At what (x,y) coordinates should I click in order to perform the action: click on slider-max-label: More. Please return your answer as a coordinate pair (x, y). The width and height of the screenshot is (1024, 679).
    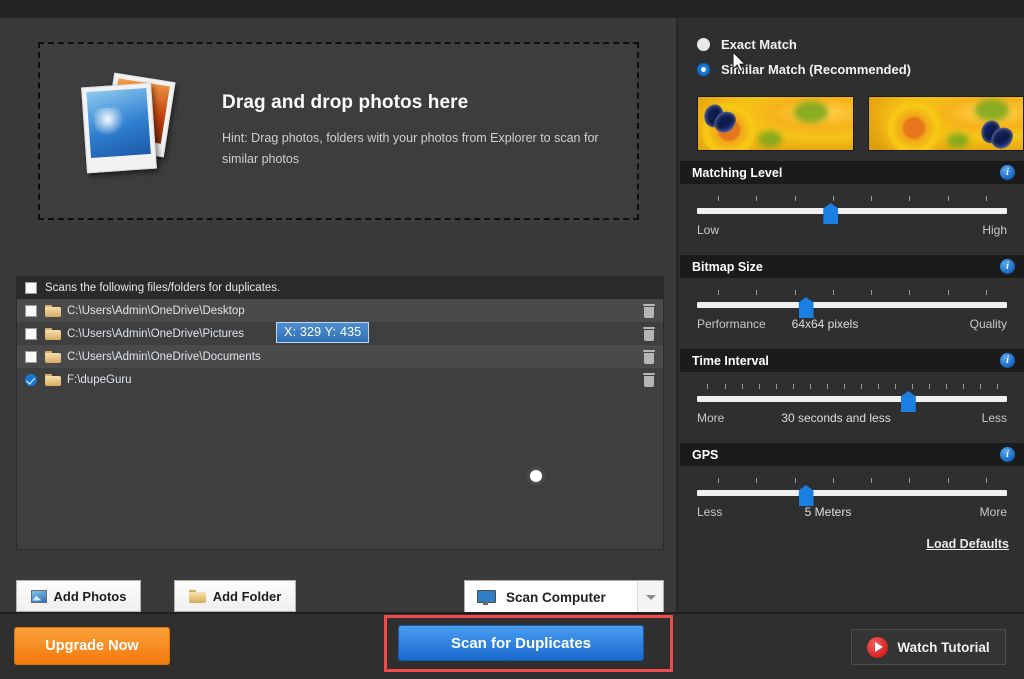
    Looking at the image, I should click on (993, 512).